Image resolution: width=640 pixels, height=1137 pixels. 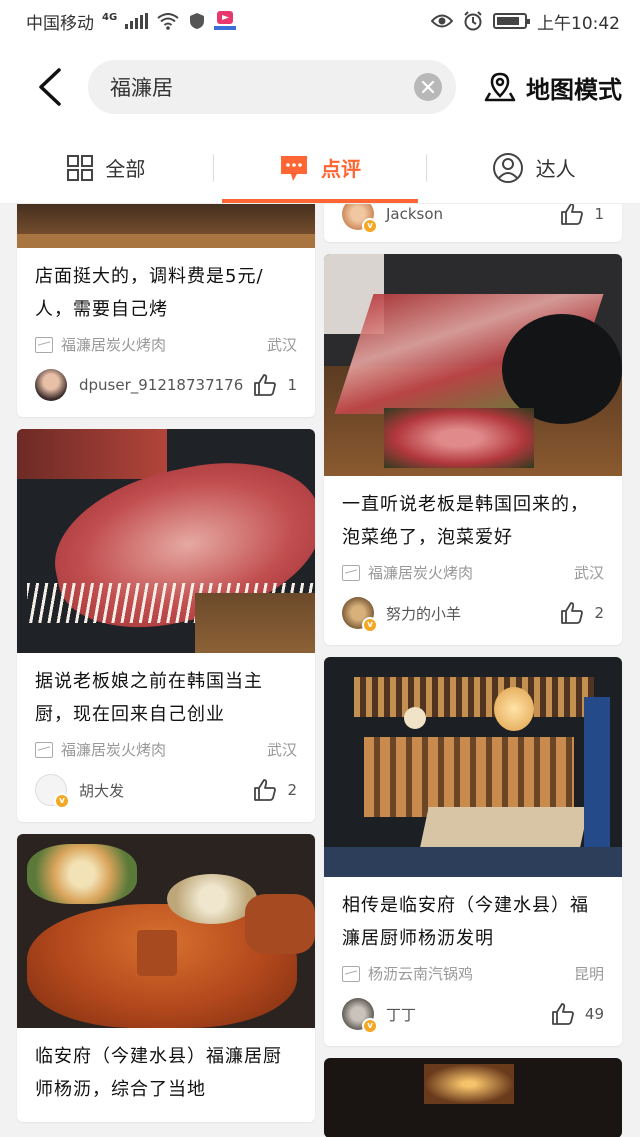 I want to click on map-pin-icon, so click(x=500, y=87).